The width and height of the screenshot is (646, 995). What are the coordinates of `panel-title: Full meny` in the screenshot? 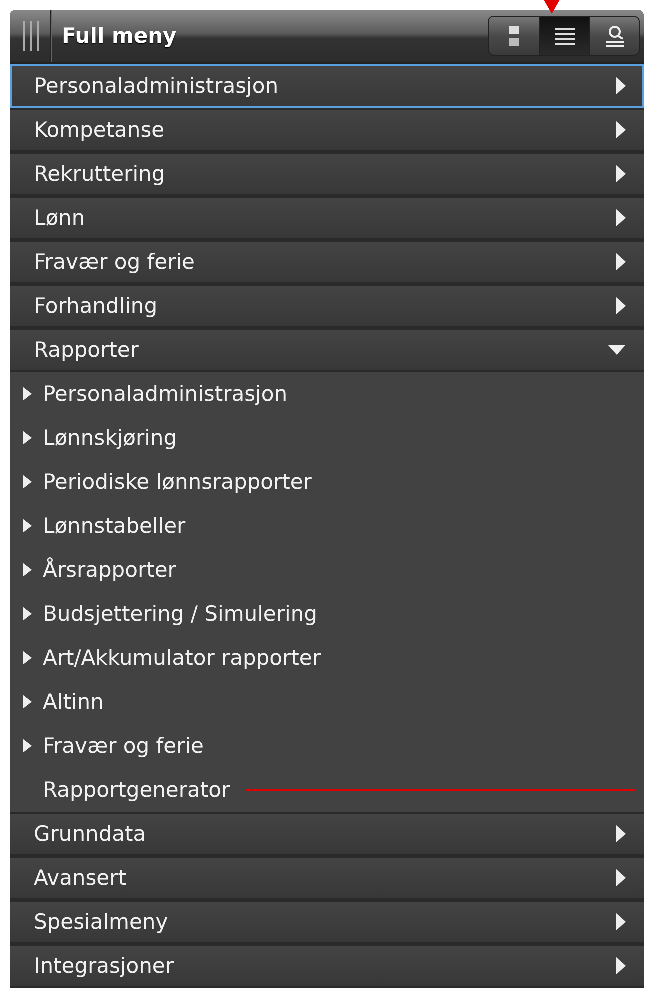 It's located at (120, 36).